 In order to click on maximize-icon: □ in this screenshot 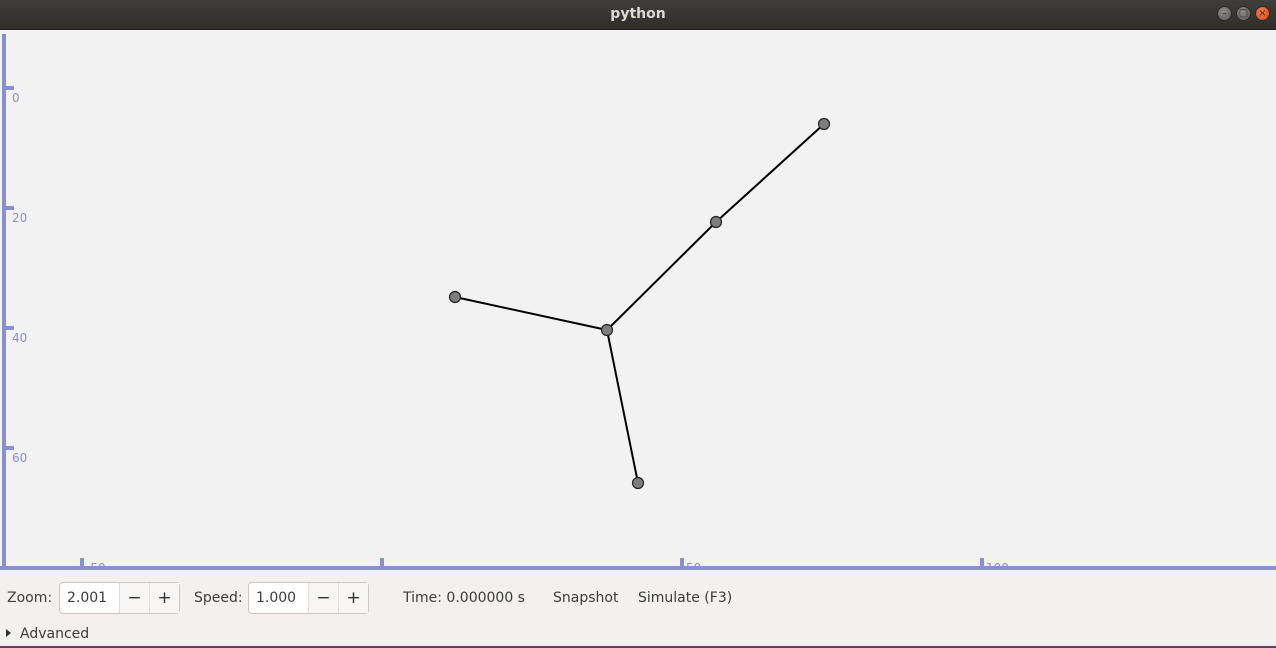, I will do `click(1243, 13)`.